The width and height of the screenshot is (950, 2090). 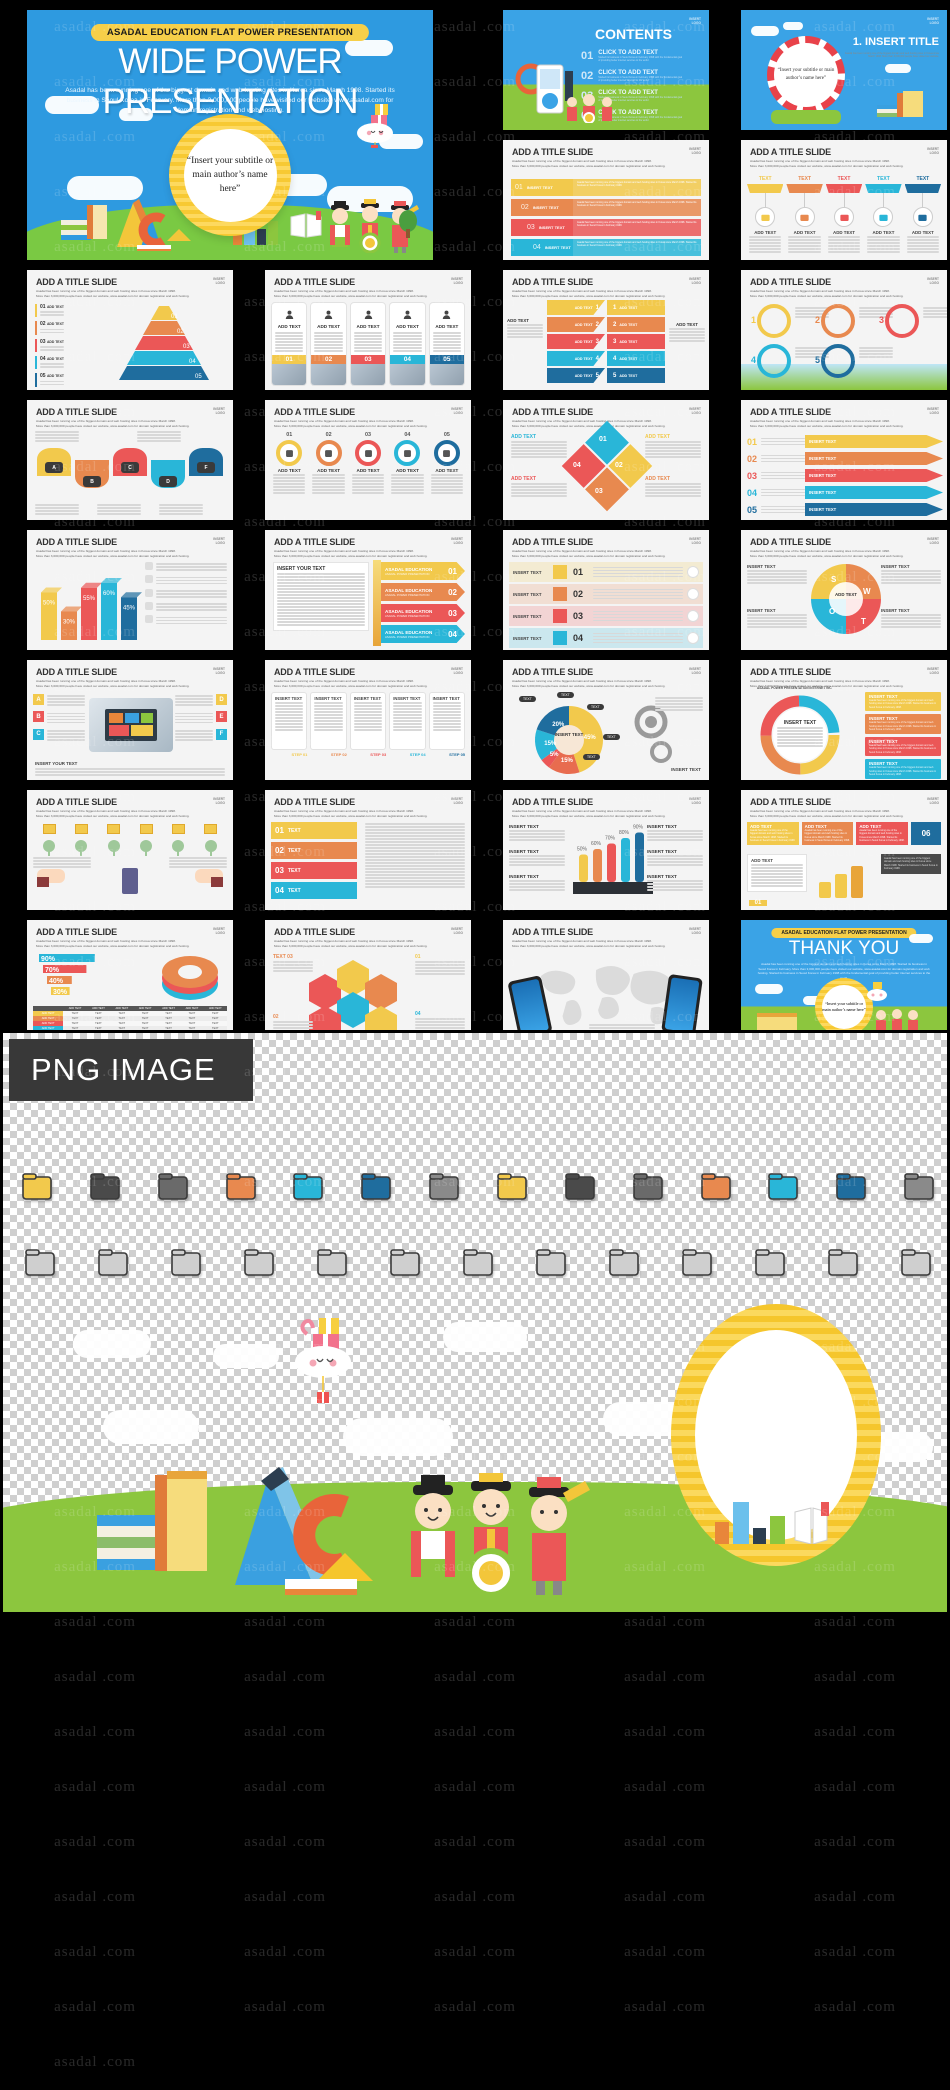 I want to click on wave-item: D, so click(x=168, y=471).